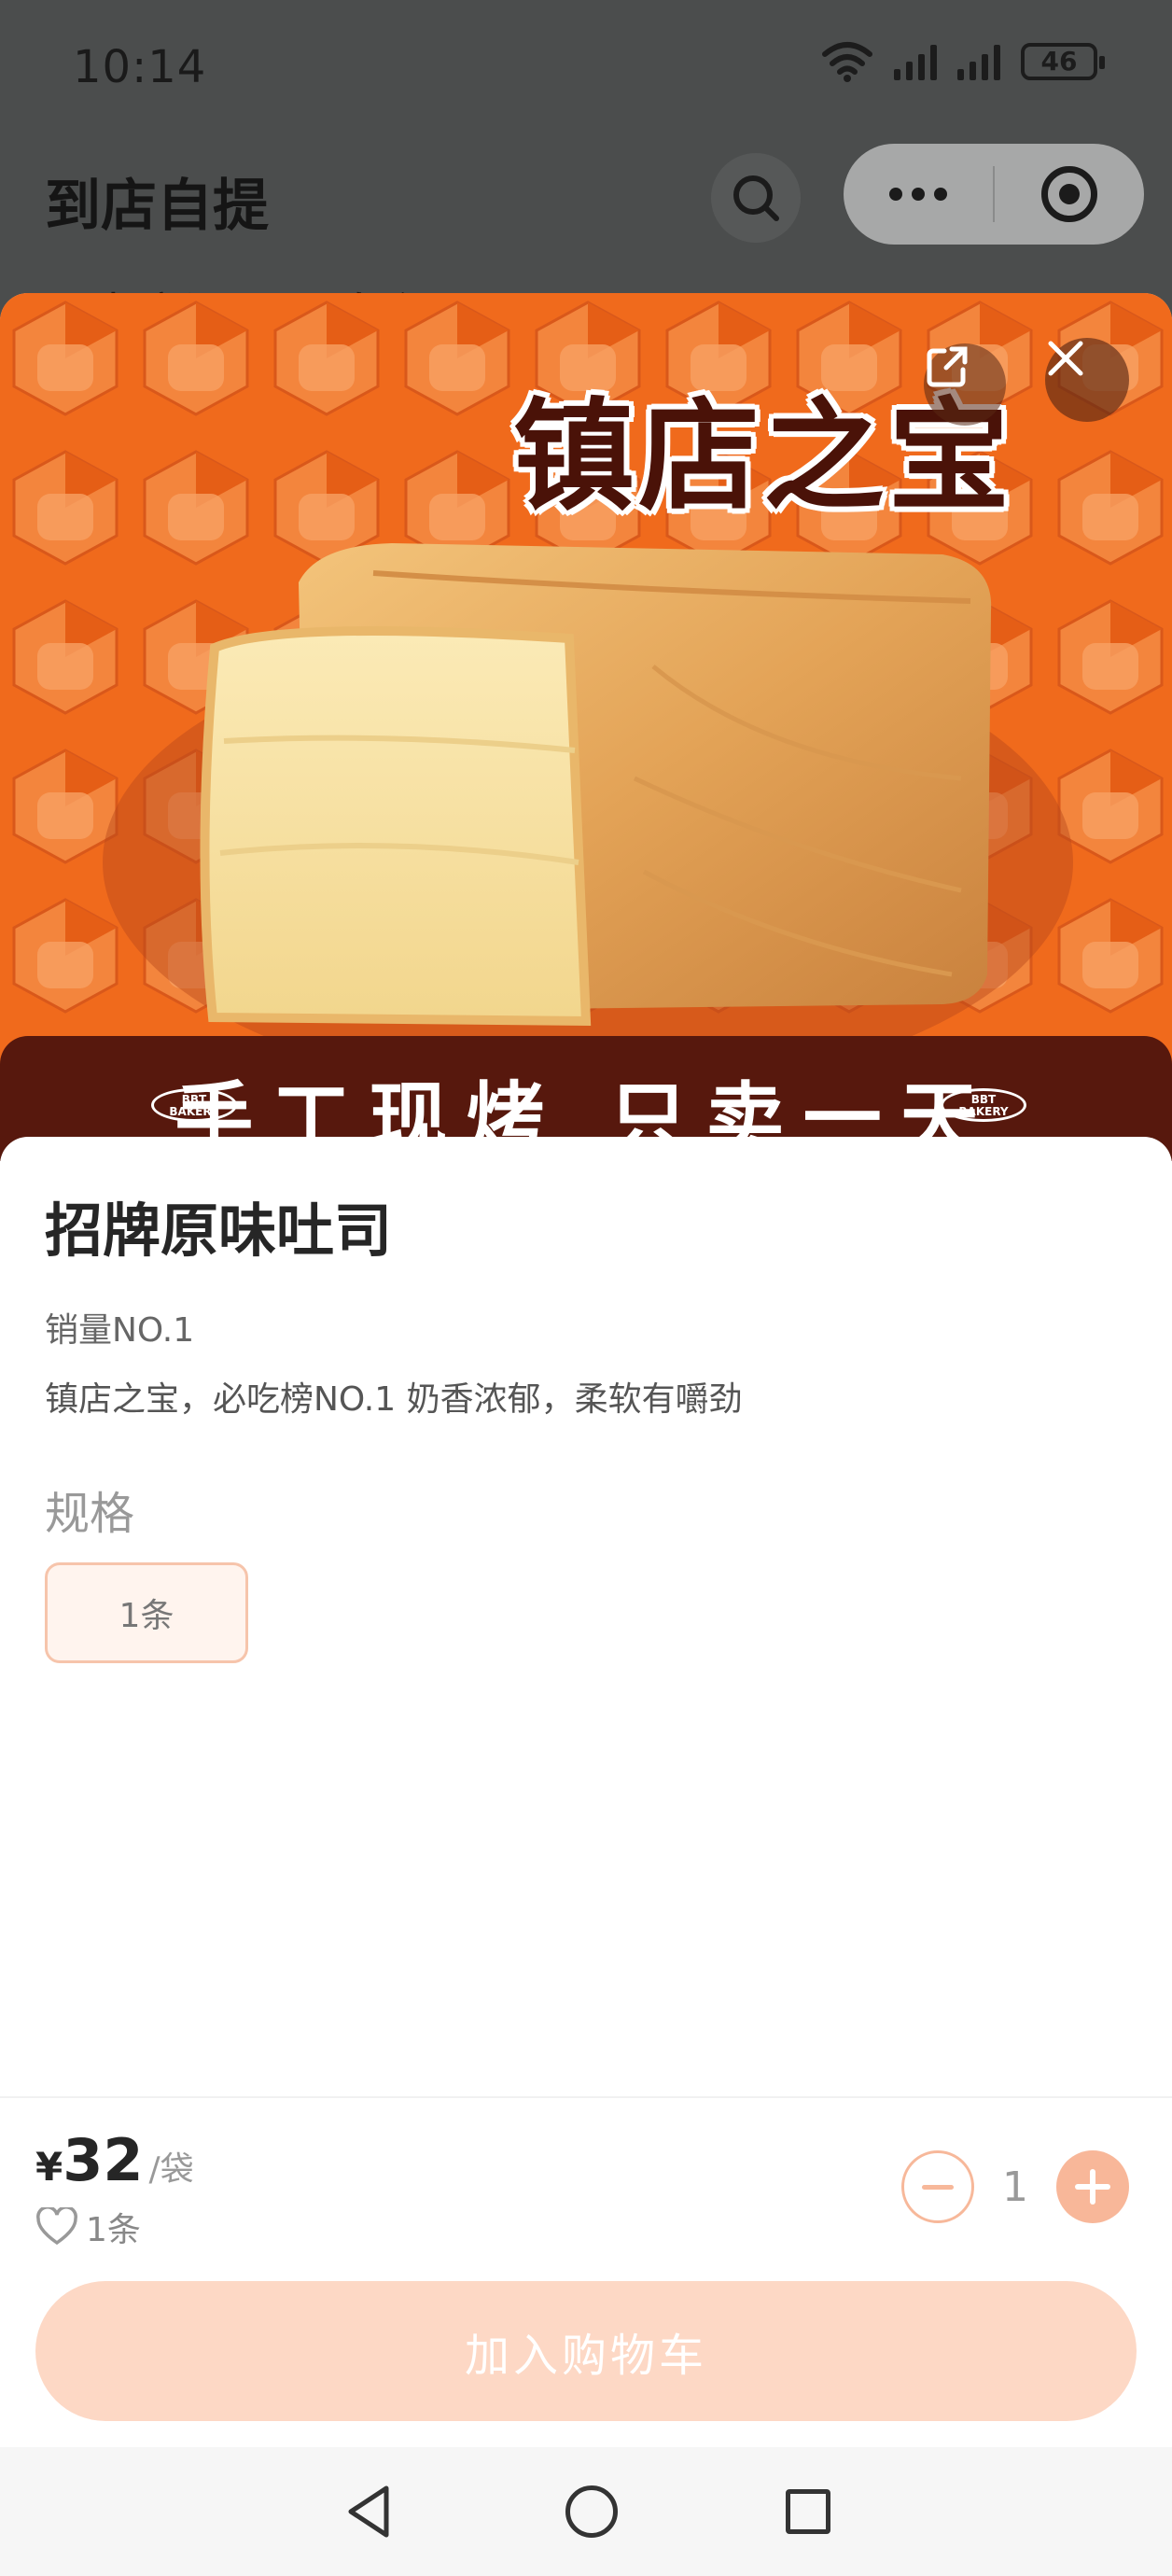 This screenshot has height=2576, width=1172. What do you see at coordinates (120, 1330) in the screenshot?
I see `sales-tag: 销量NO.1` at bounding box center [120, 1330].